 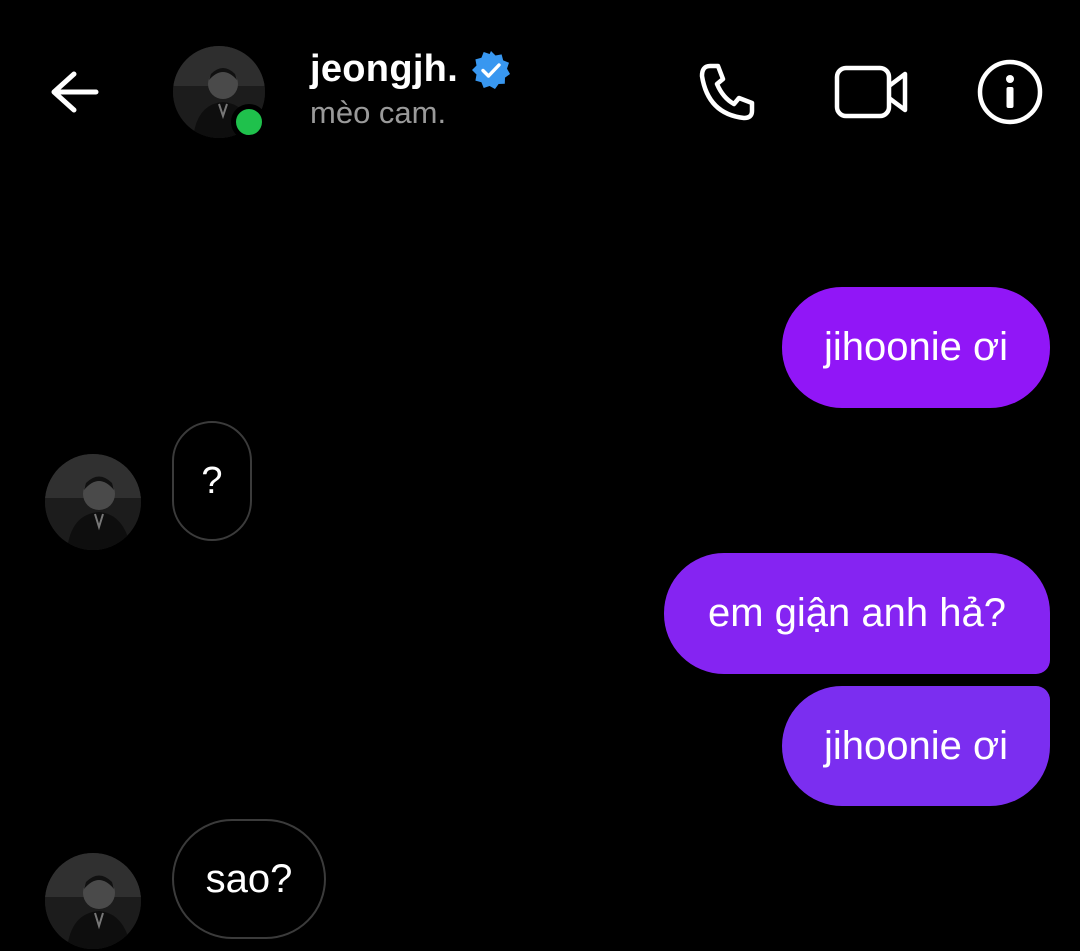 I want to click on verified-badge-icon, so click(x=491, y=69).